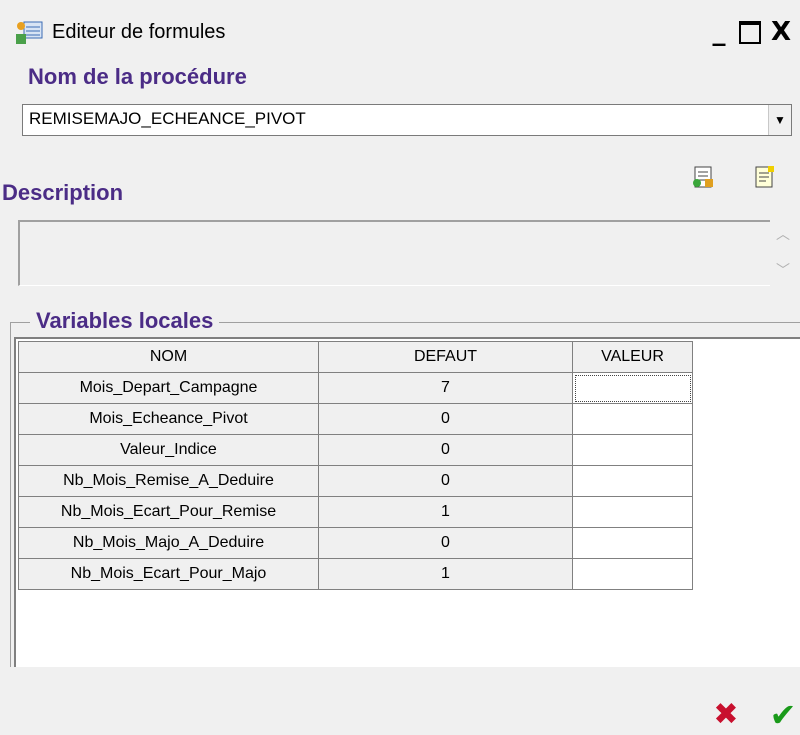 Image resolution: width=800 pixels, height=735 pixels. Describe the element at coordinates (168, 543) in the screenshot. I see `cell-nom: Nb_Mois_Majo_A_Deduire` at that location.